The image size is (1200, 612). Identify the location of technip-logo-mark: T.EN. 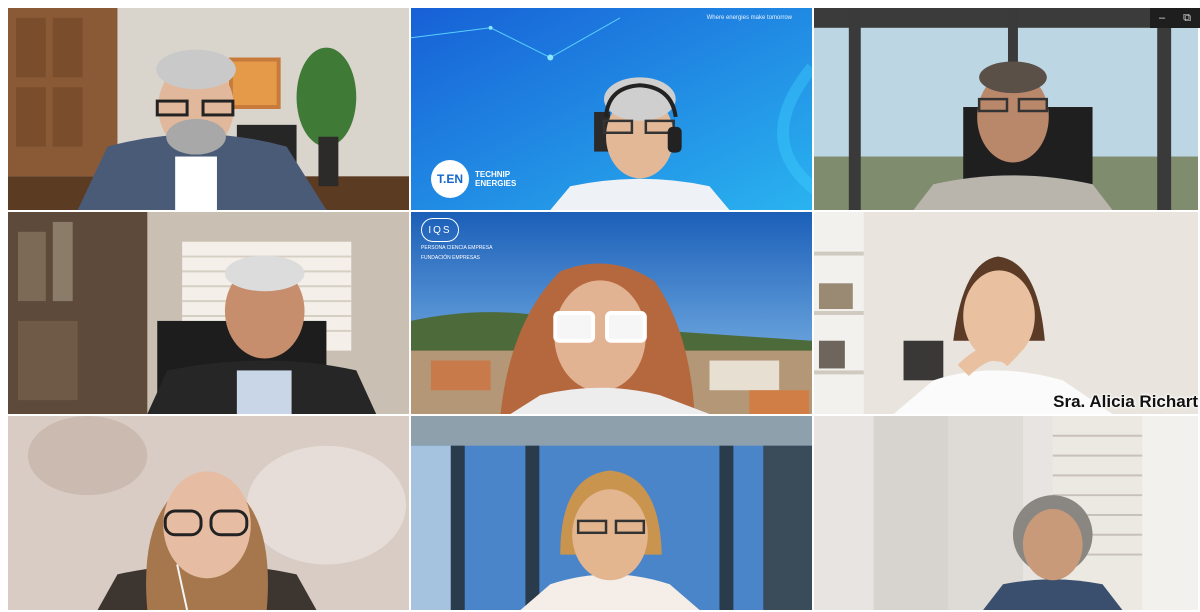
(450, 179).